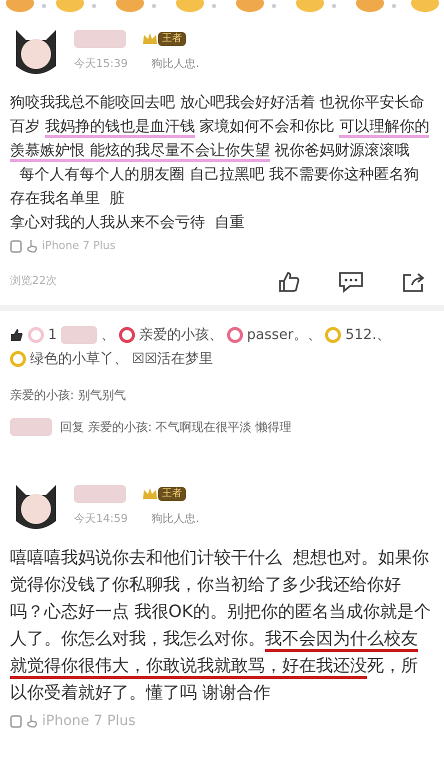 The image size is (444, 769). Describe the element at coordinates (222, 126) in the screenshot. I see `post-text: 狗咬我我总不能咬回去吧 放心吧我会好好活着 也祝你平安长命百岁 我妈挣的钱也是血汗钱 家境如何不会和你比 可以理解你的羡慕嫉妒恨 能炫的我尽量不会让你失望 祝你爸妈财源滚滚哦` at that location.